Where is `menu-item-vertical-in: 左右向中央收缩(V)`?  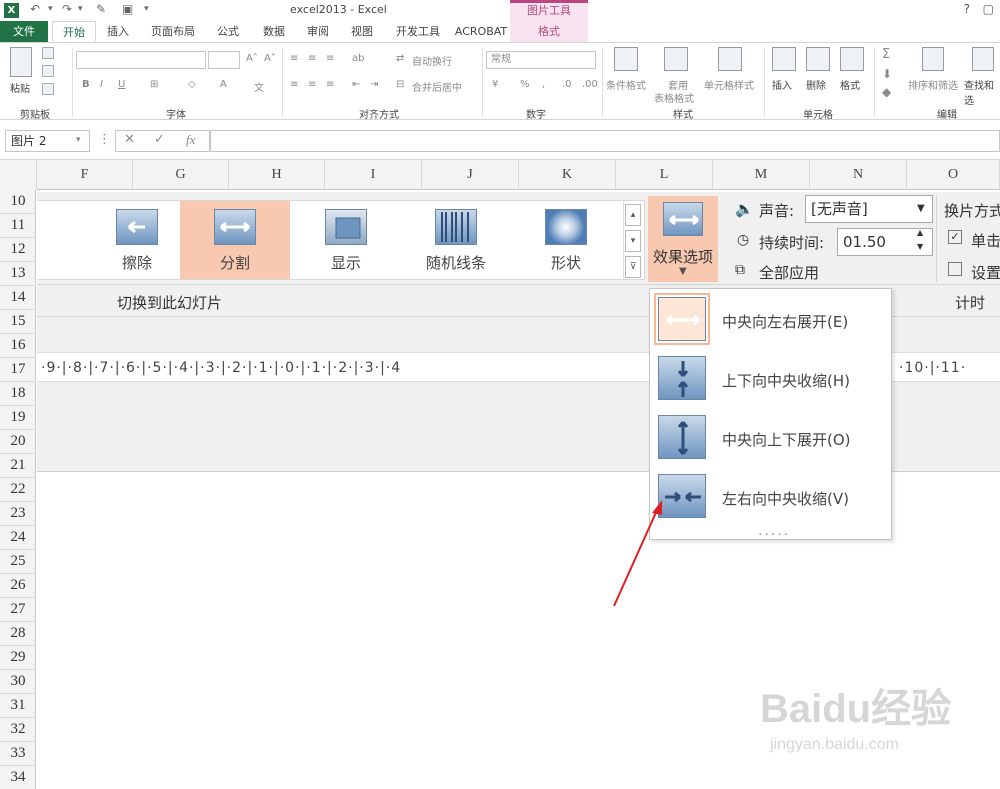
menu-item-vertical-in: 左右向中央收缩(V) is located at coordinates (770, 497).